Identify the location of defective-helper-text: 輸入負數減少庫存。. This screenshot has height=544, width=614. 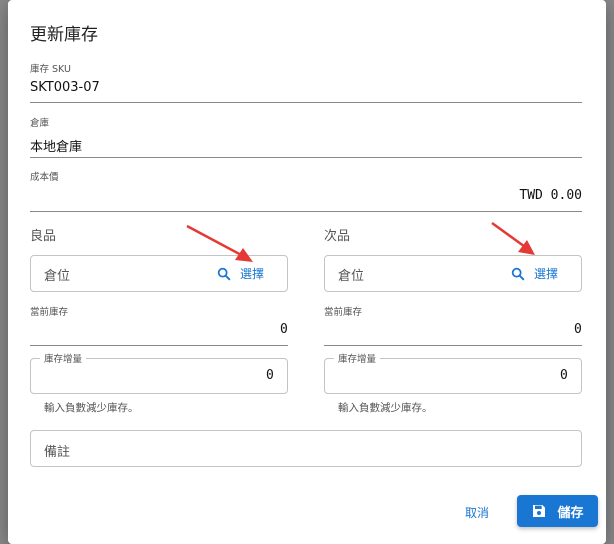
(385, 408).